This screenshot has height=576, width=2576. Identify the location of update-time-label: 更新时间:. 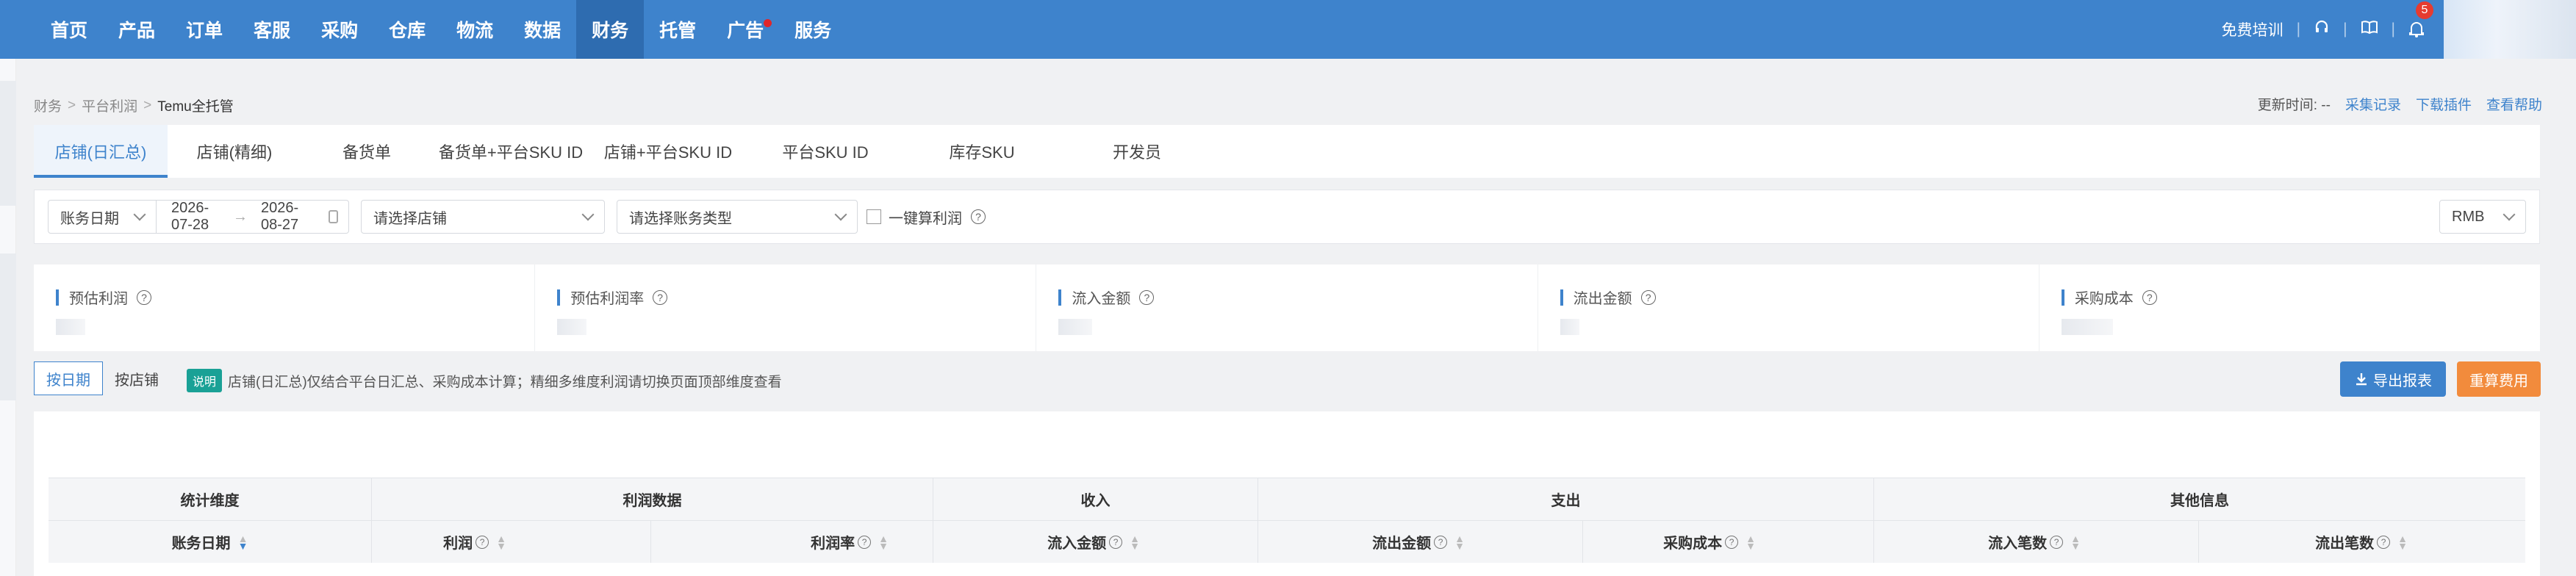
(2287, 106).